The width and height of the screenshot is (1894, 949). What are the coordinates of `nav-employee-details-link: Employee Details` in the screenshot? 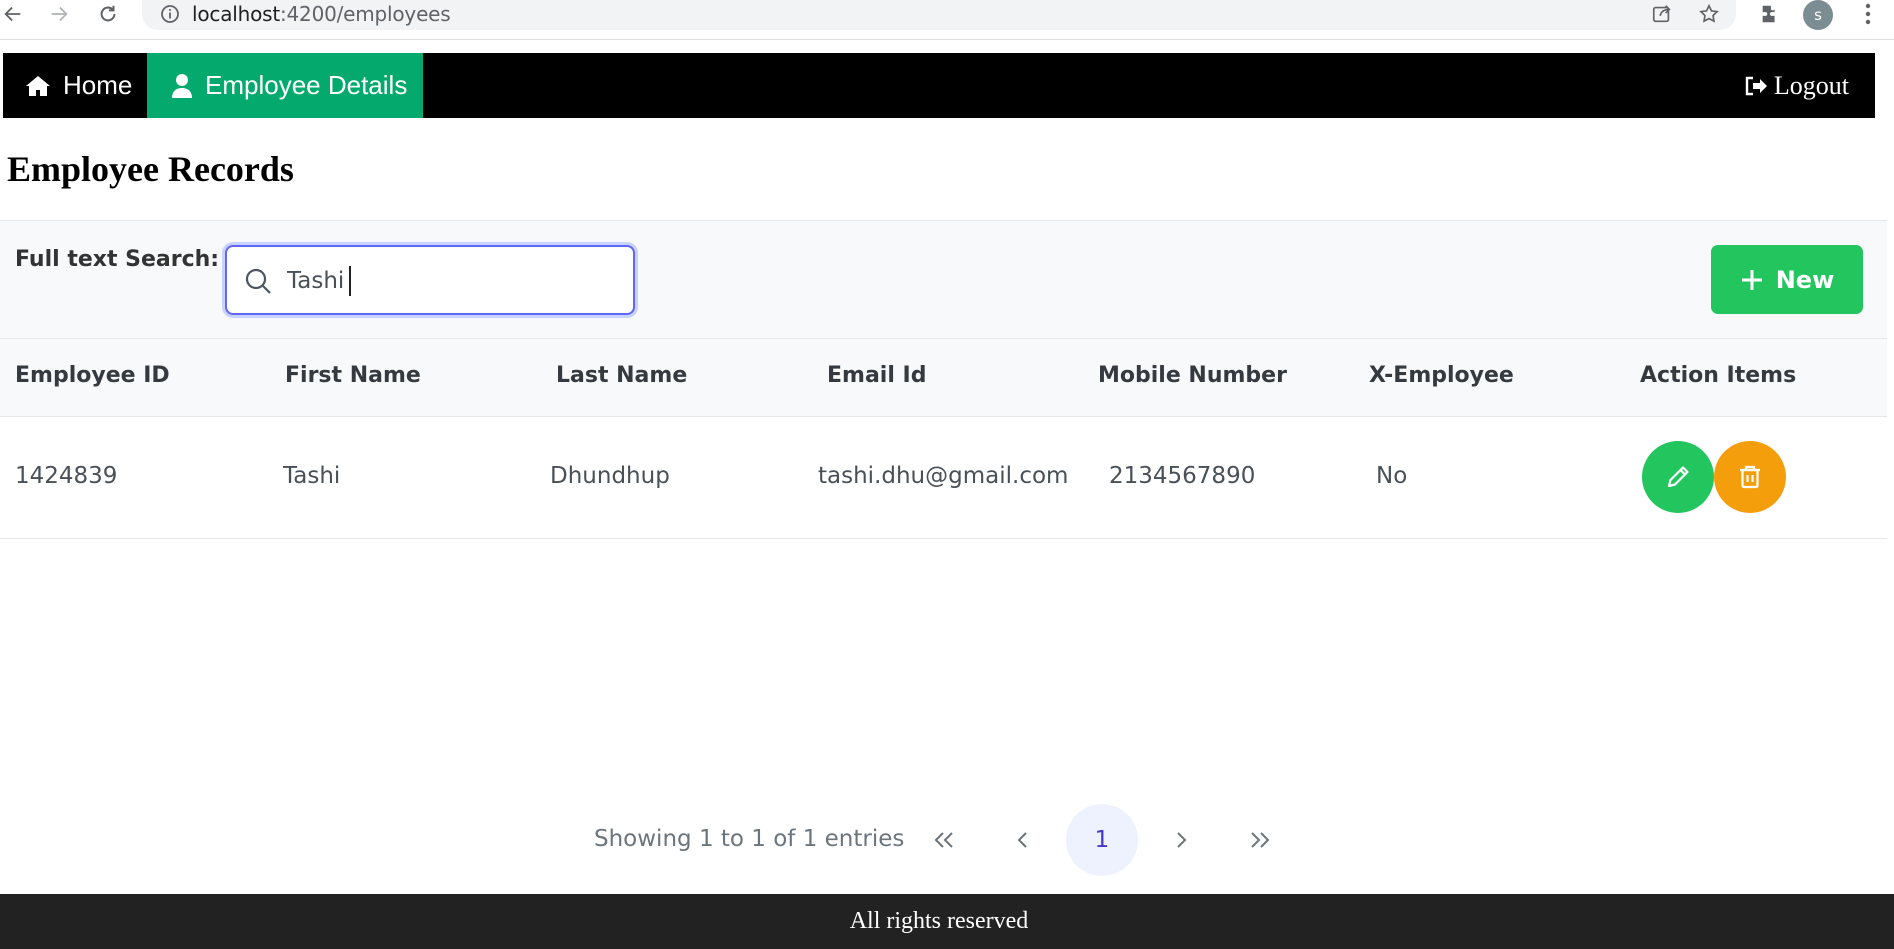 It's located at (285, 85).